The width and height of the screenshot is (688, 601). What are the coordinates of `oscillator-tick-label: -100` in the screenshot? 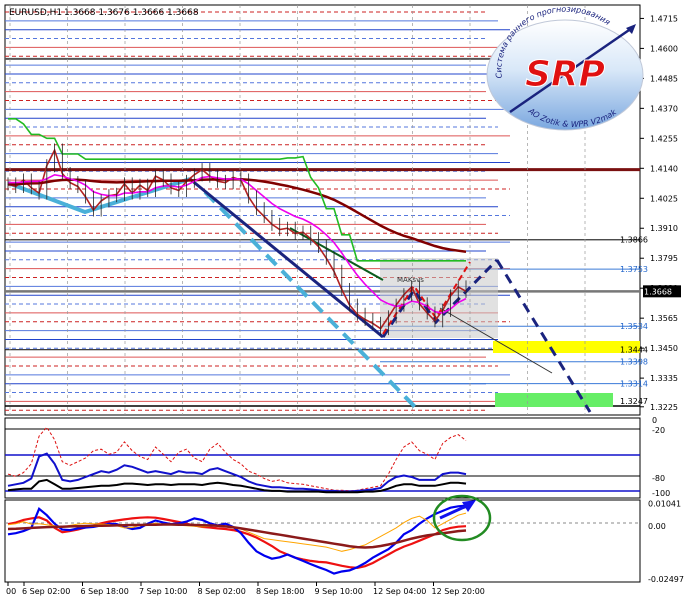 It's located at (661, 493).